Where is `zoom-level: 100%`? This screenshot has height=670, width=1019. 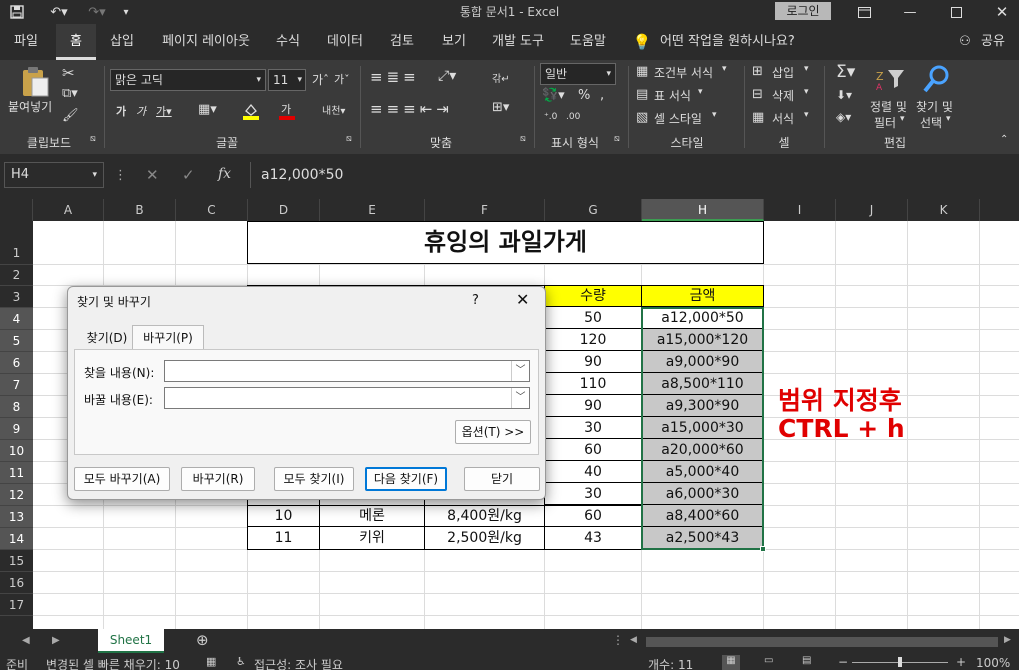 zoom-level: 100% is located at coordinates (993, 663).